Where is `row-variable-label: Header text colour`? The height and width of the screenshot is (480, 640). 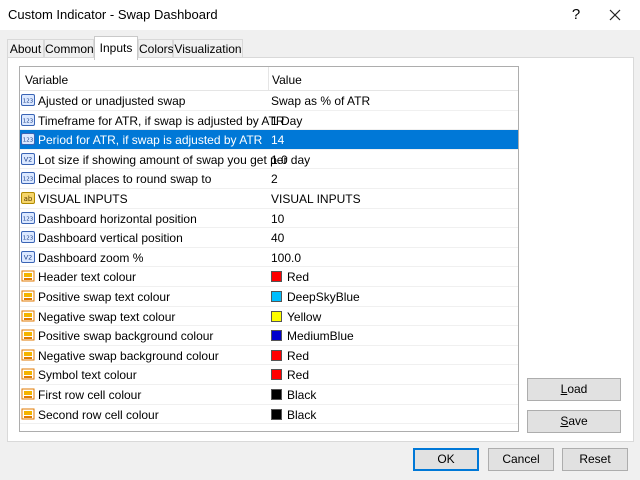 row-variable-label: Header text colour is located at coordinates (87, 277).